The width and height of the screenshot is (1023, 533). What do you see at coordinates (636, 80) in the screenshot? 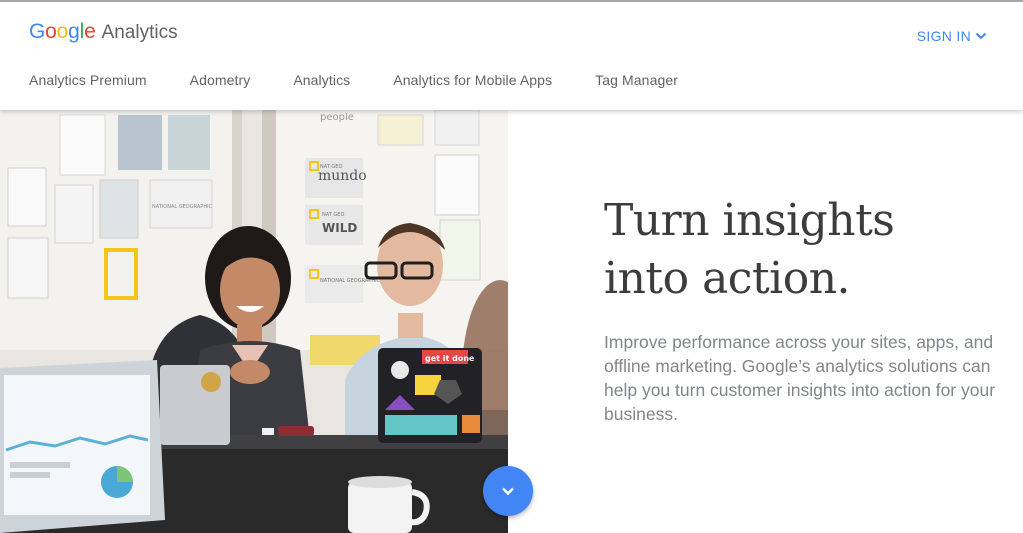
I see `nav-item-tag-manager: Tag Manager` at bounding box center [636, 80].